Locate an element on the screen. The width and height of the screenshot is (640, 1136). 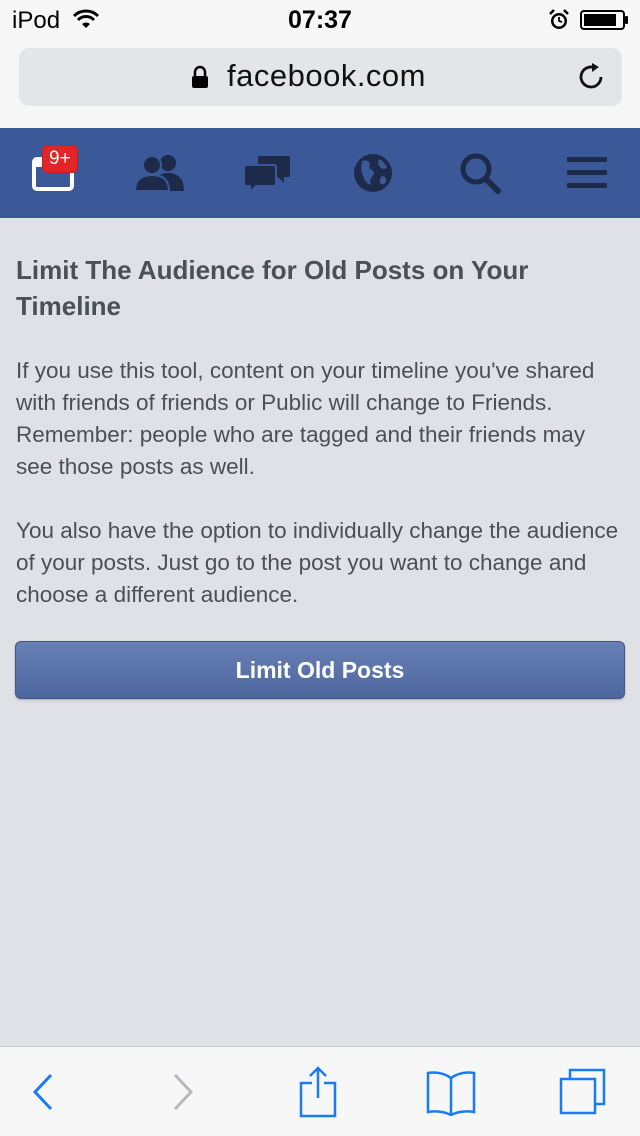
address-bar: facebook.com is located at coordinates (320, 77).